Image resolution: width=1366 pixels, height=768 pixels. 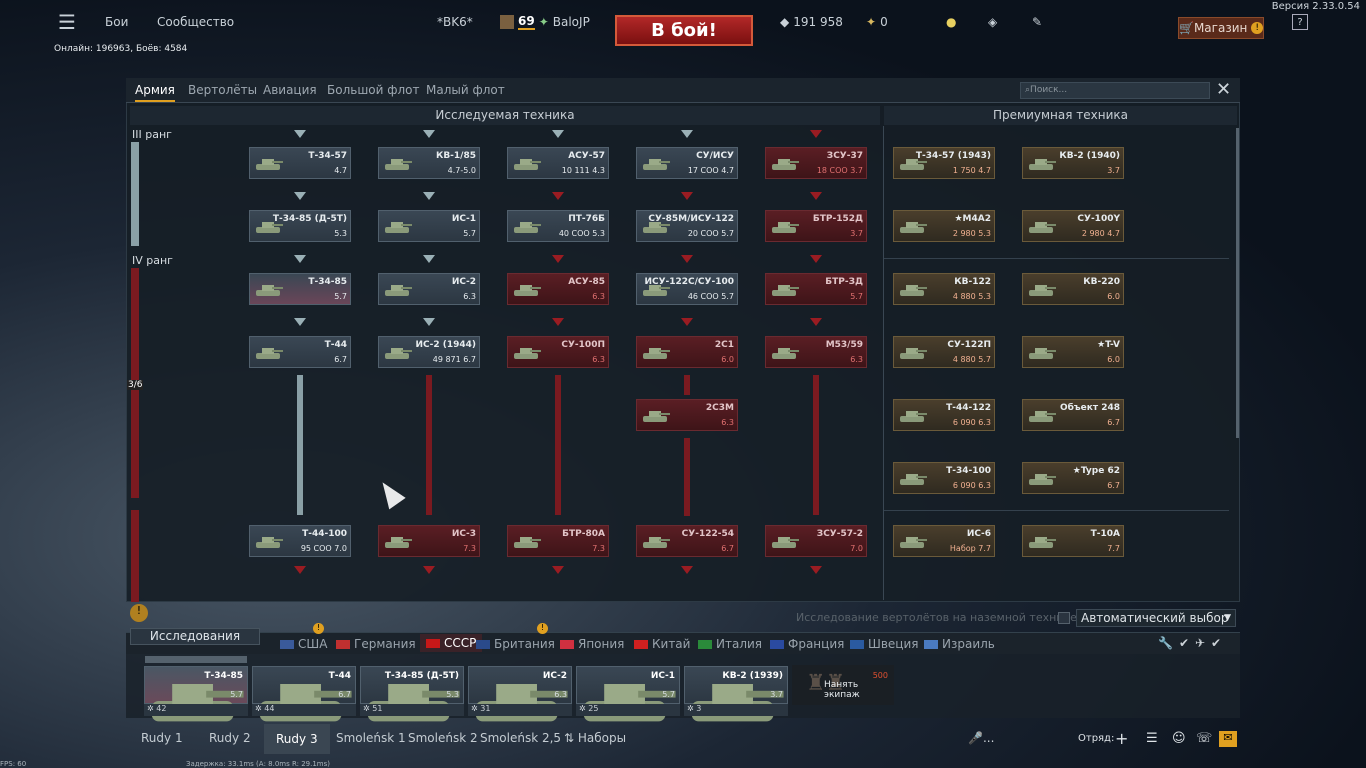 What do you see at coordinates (1108, 345) in the screenshot?
I see `vehicle-name: ★T-V` at bounding box center [1108, 345].